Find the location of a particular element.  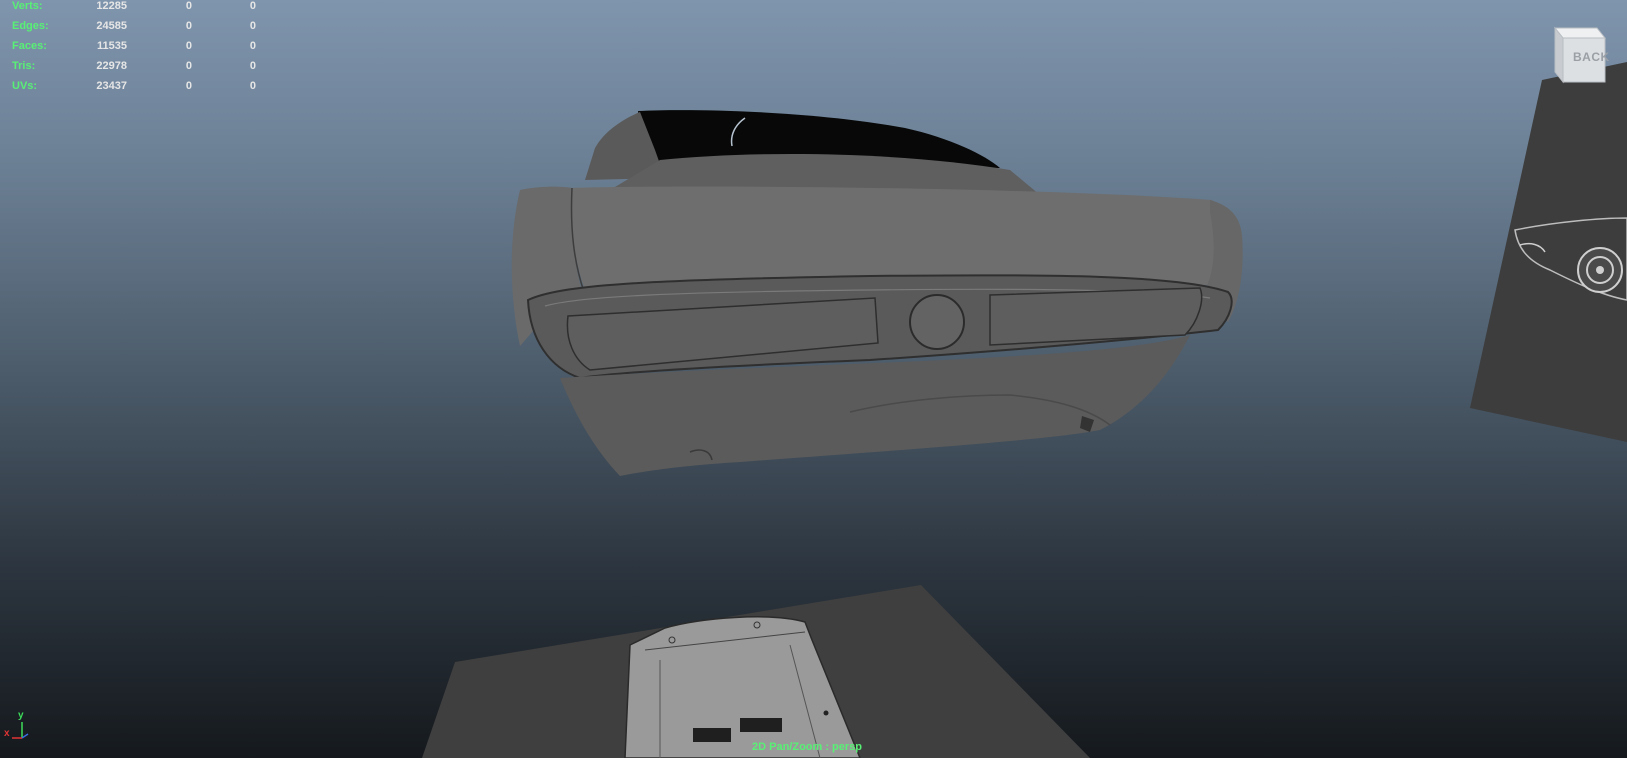

hud-label: Faces: is located at coordinates (29, 46).